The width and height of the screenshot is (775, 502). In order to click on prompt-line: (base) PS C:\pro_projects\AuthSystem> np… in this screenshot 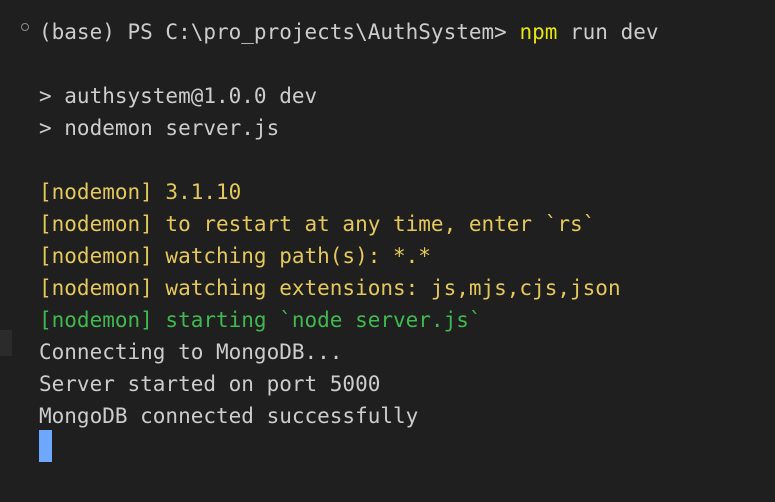, I will do `click(349, 32)`.